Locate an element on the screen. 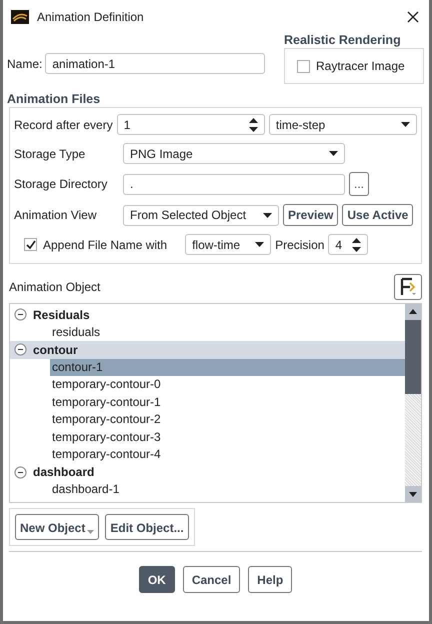 The height and width of the screenshot is (624, 432). tree-options-button is located at coordinates (408, 287).